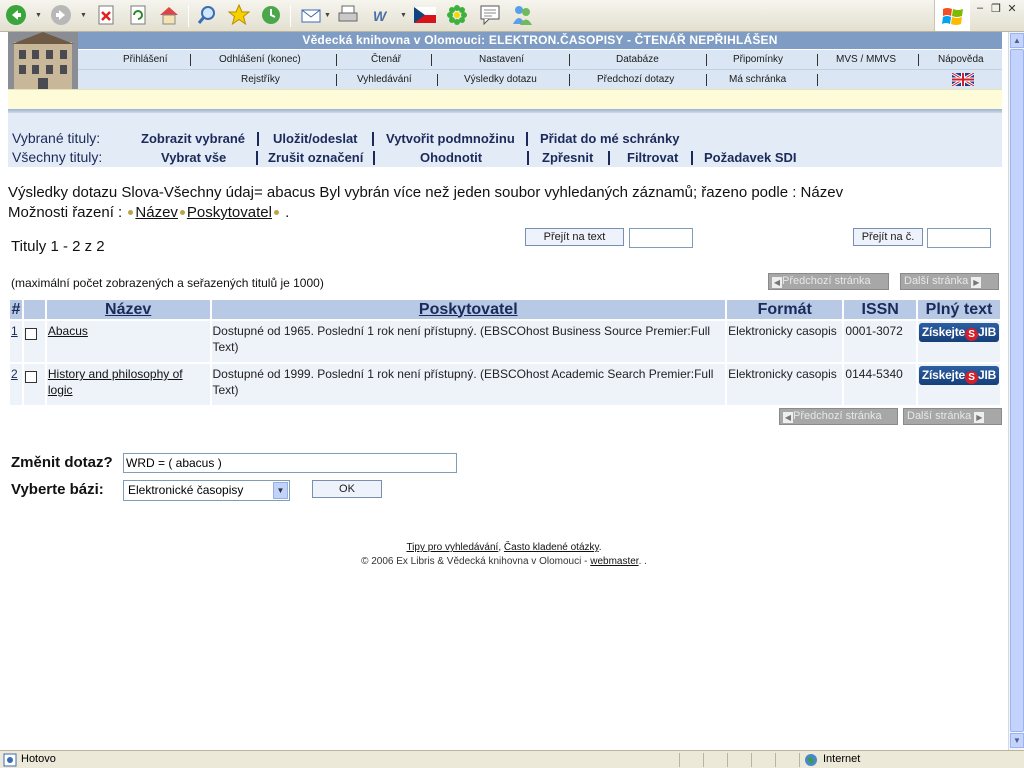 The height and width of the screenshot is (768, 1024). What do you see at coordinates (425, 15) in the screenshot?
I see `czech-flag-icon` at bounding box center [425, 15].